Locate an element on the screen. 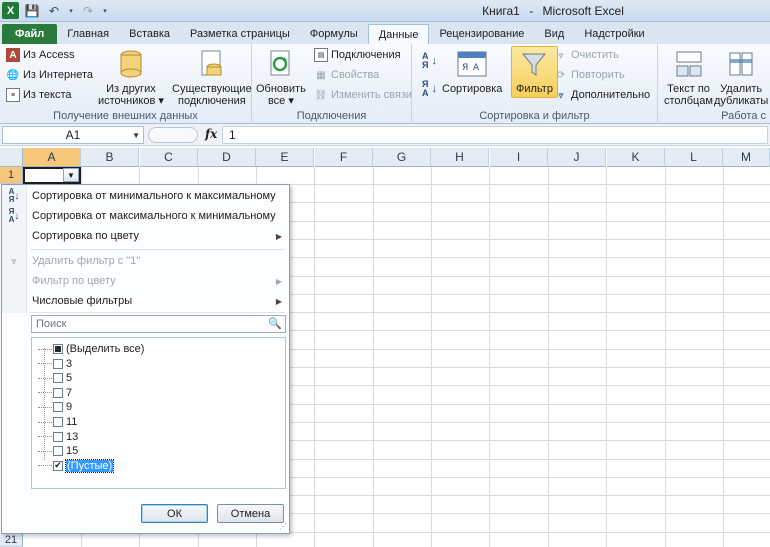 Image resolution: width=770 pixels, height=547 pixels. clear-filter-button: ⩔ Очистить is located at coordinates (586, 55).